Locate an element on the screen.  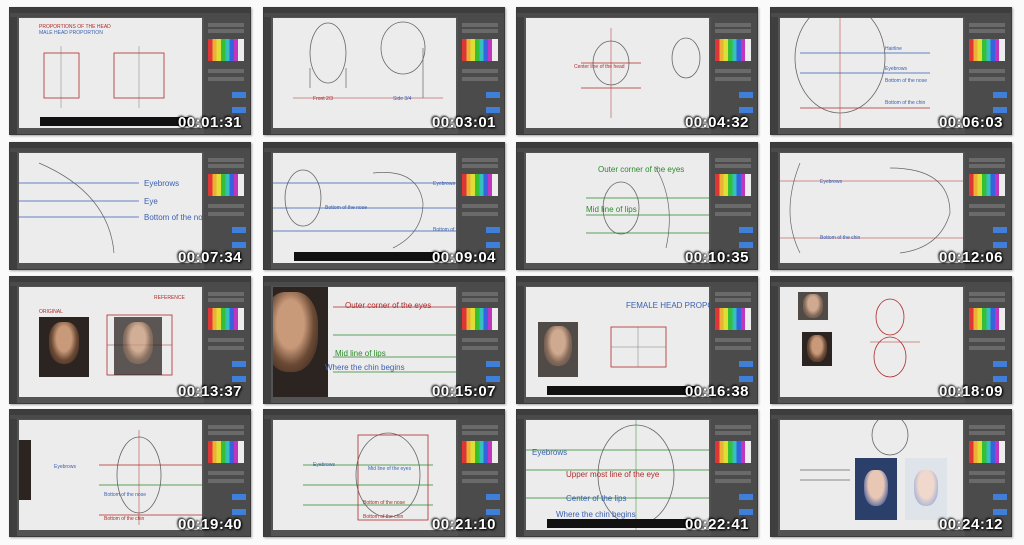
canvas: Eyebrows Bottom of the chin is located at coordinates (871, 208).